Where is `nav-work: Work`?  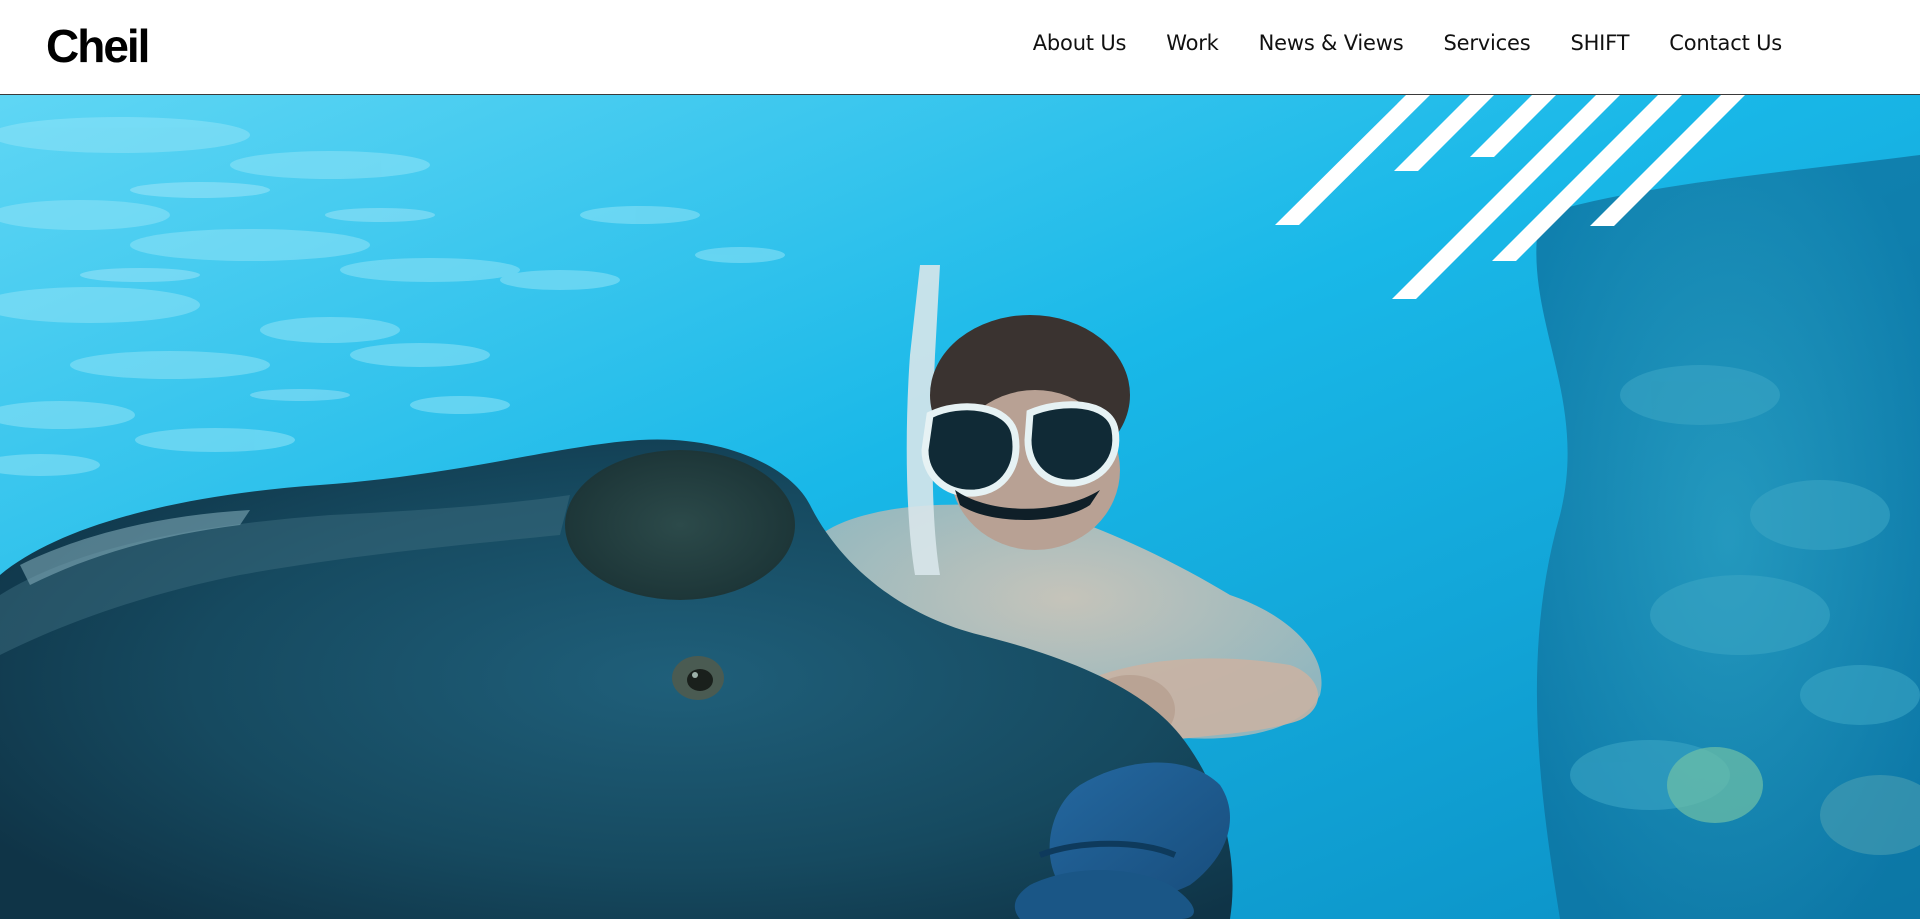 nav-work: Work is located at coordinates (1192, 43).